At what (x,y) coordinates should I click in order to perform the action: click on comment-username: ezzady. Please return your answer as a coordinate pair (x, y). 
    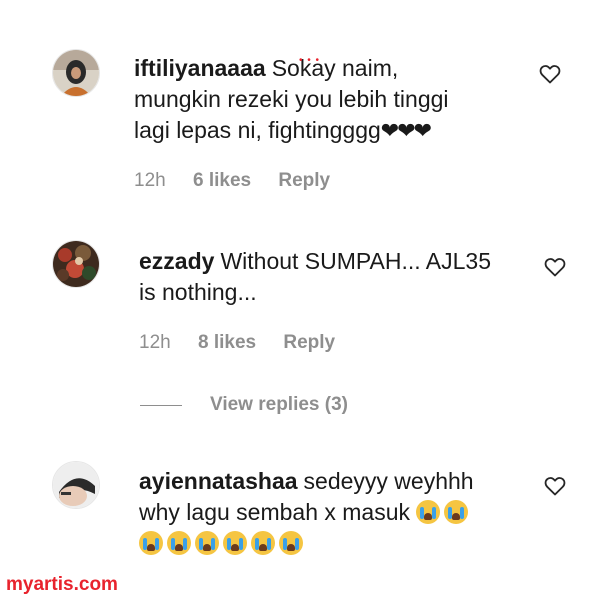
    Looking at the image, I should click on (176, 261).